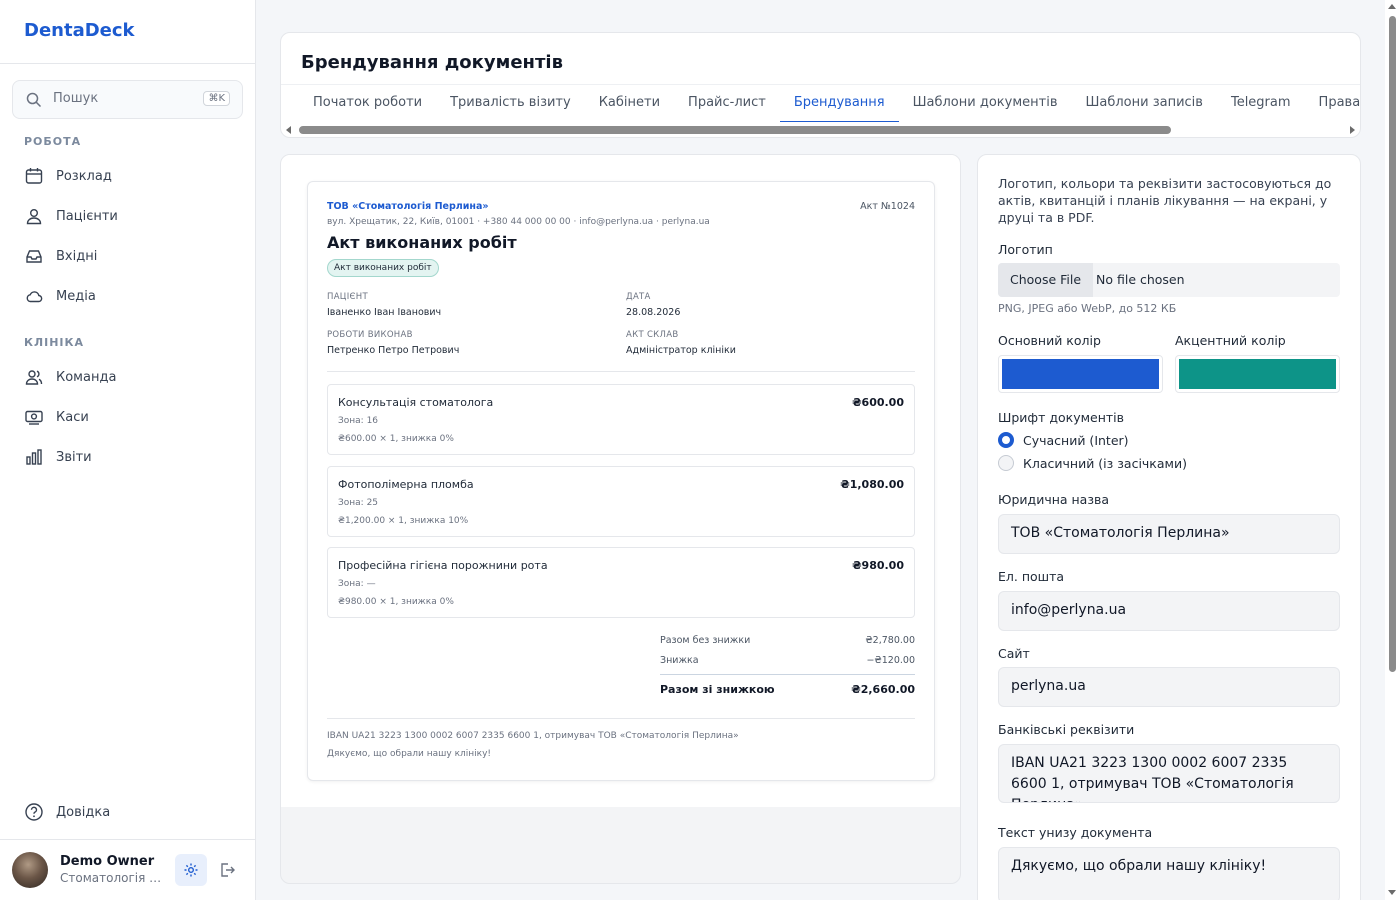 Image resolution: width=1400 pixels, height=900 pixels. I want to click on font-option-modern: Сучасний (Inter), so click(1063, 440).